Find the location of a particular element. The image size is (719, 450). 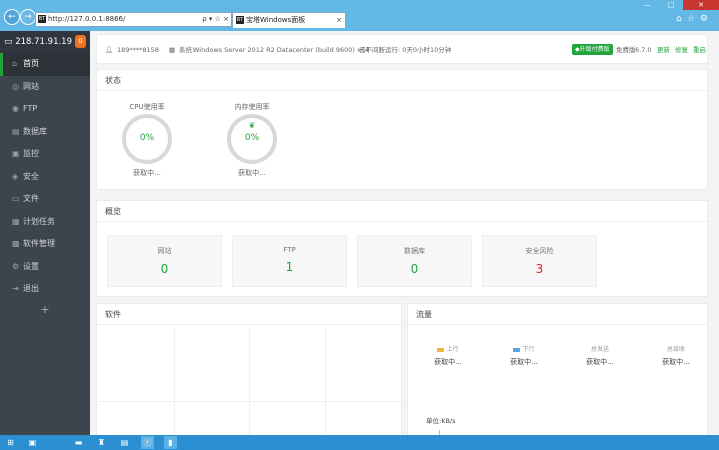

traffic-title: 流量 is located at coordinates (557, 314).